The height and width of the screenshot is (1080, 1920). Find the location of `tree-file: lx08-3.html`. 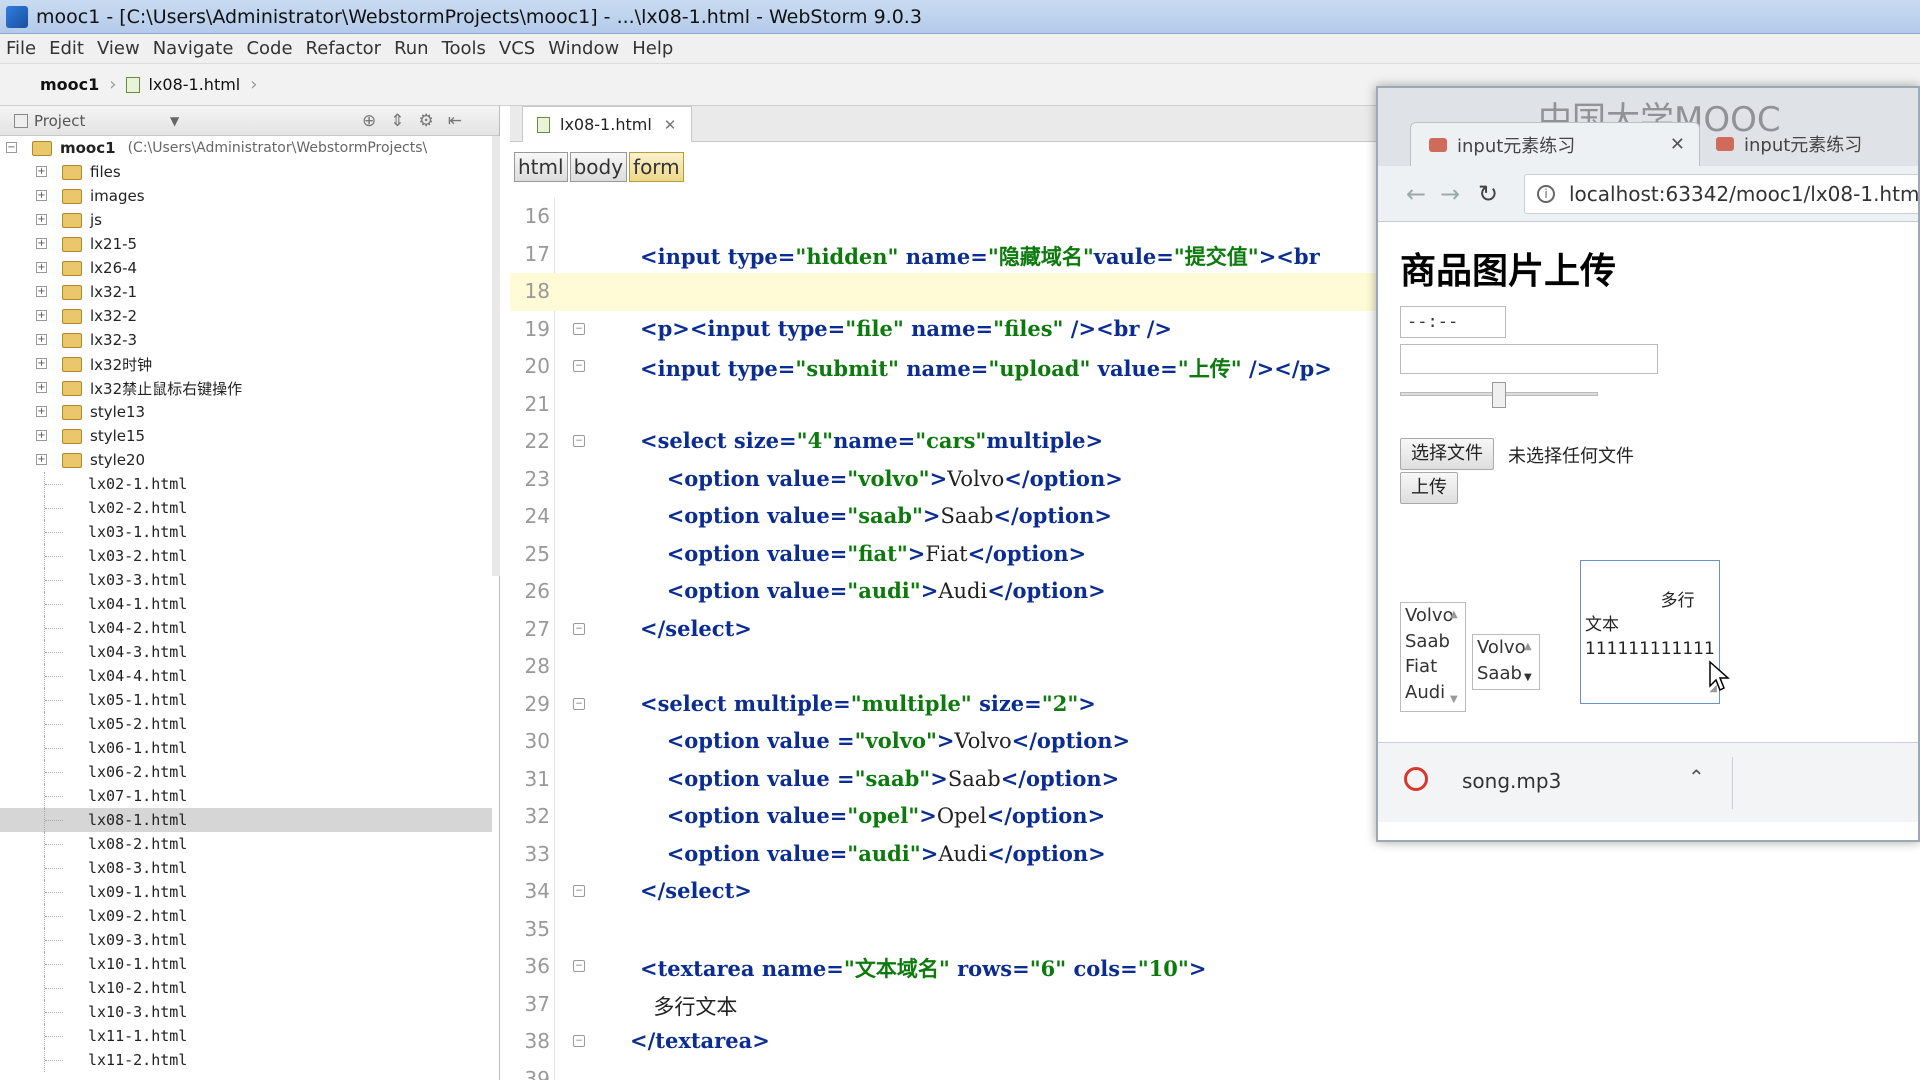

tree-file: lx08-3.html is located at coordinates (246, 868).